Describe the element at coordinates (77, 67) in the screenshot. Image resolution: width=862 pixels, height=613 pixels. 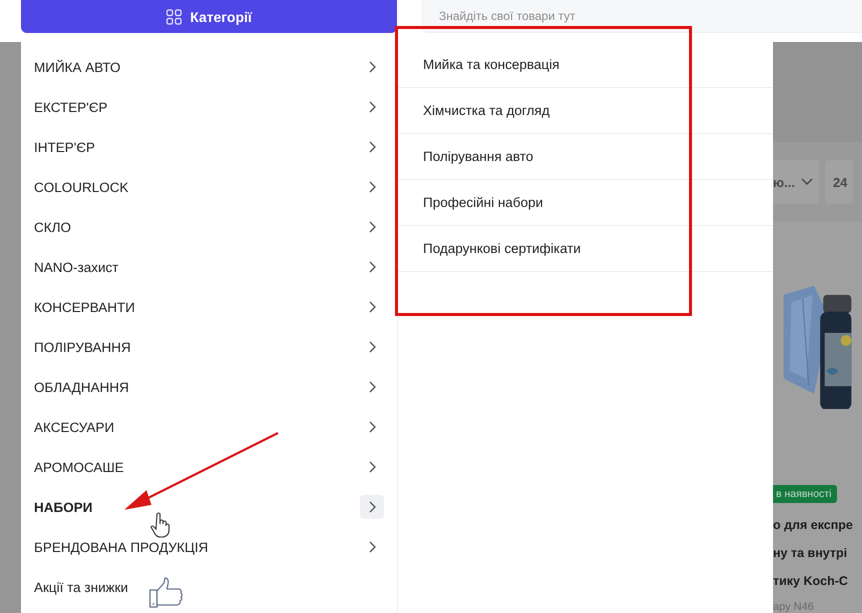
I see `menu-item-label: МИЙКА АВТО` at that location.